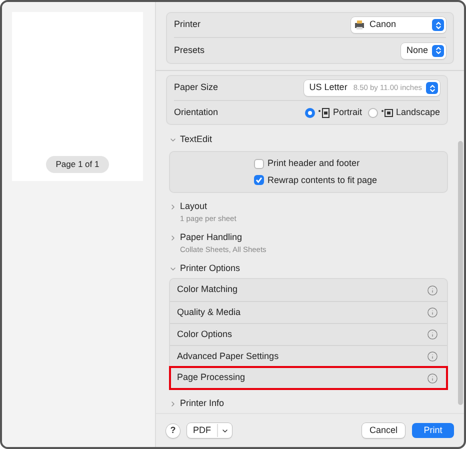 This screenshot has width=466, height=449. What do you see at coordinates (329, 163) in the screenshot?
I see `checkbox-option: Print header and footer` at bounding box center [329, 163].